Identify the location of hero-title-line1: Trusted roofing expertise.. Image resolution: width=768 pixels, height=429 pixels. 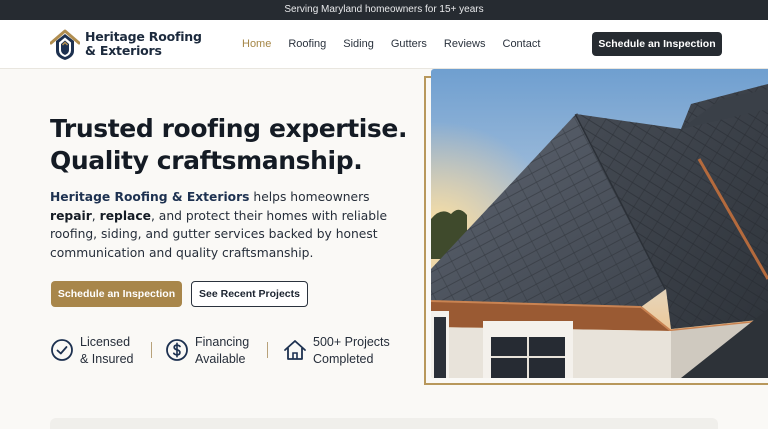
(229, 128).